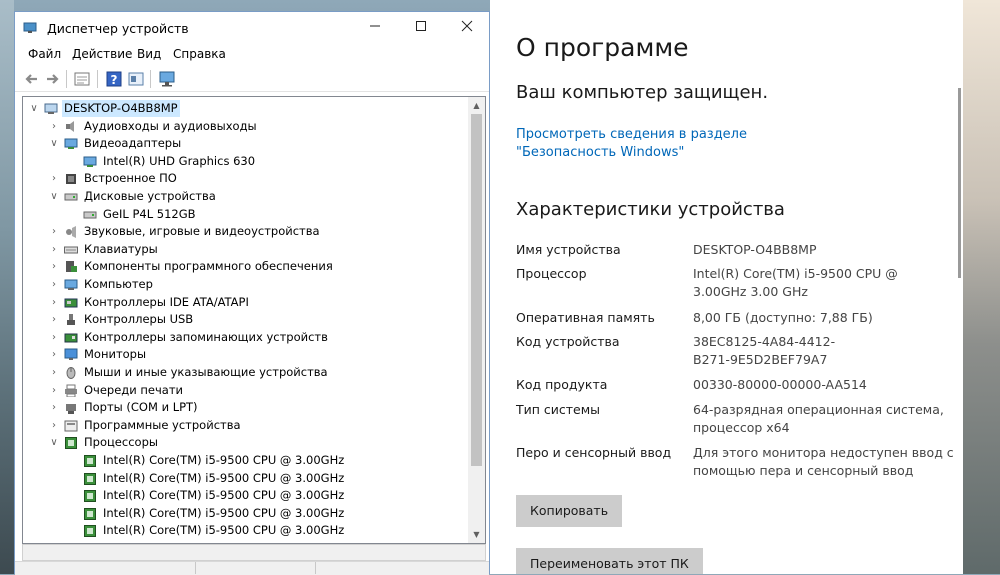 The image size is (1000, 575). Describe the element at coordinates (208, 266) in the screenshot. I see `tree-item-label: Компоненты программного обеспечения` at that location.